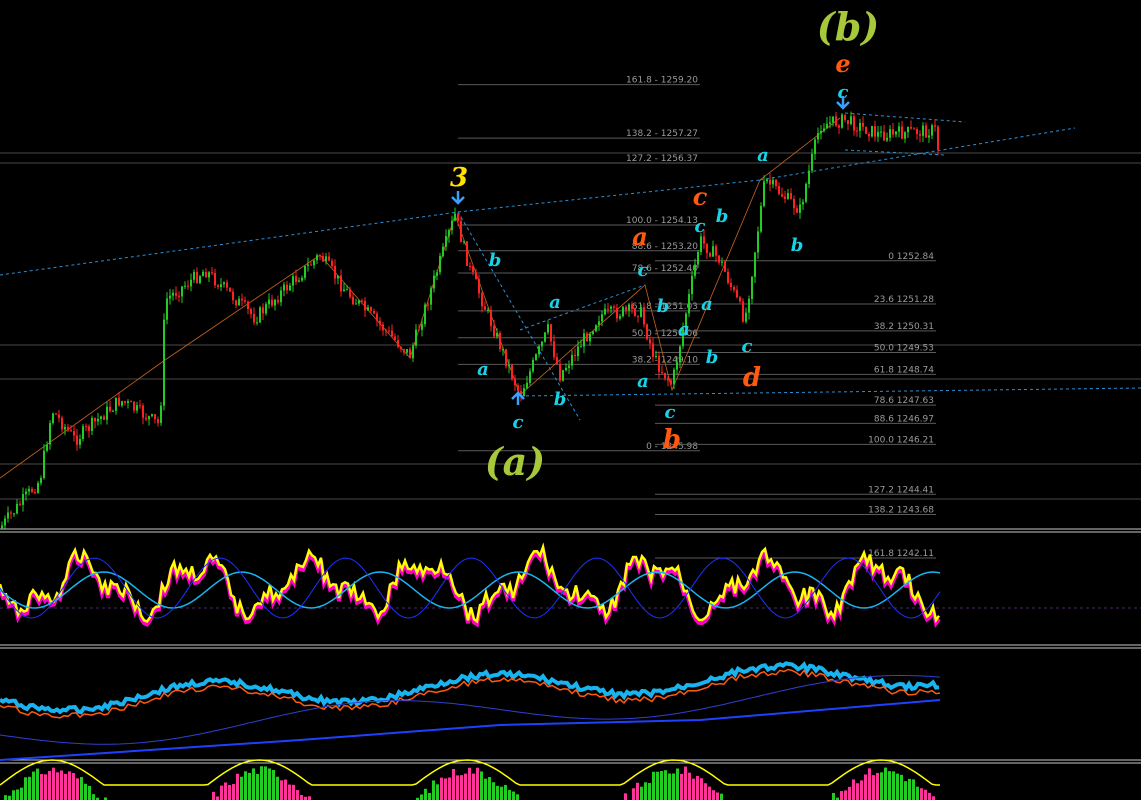  I want to click on wave-label-3: 3, so click(459, 178).